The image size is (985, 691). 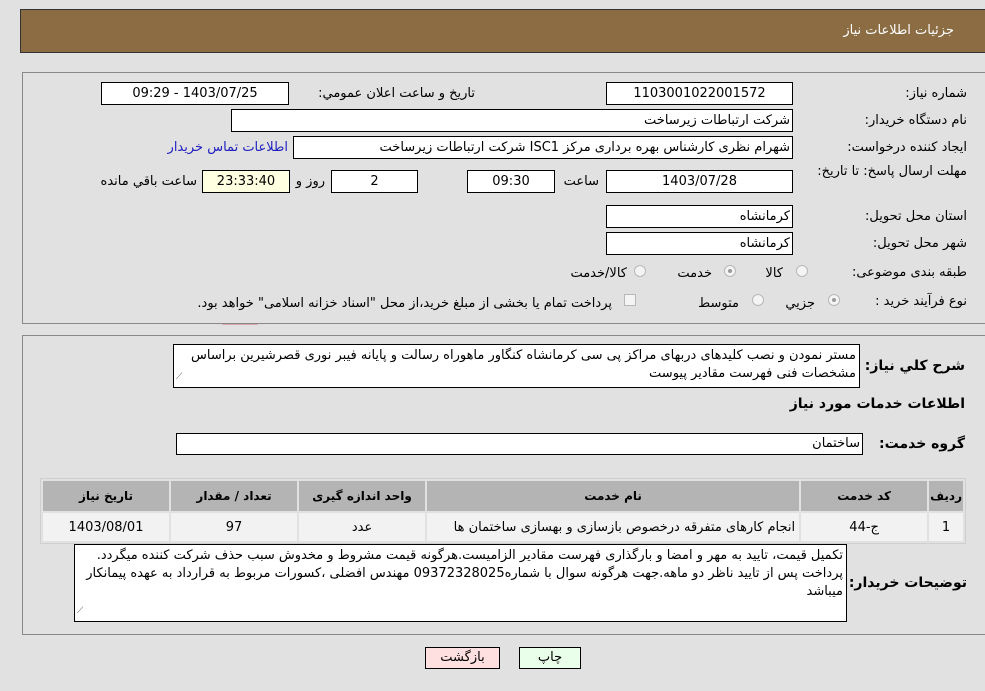 I want to click on buyer-org-label: نام دستگاه خريدار:, so click(x=915, y=120).